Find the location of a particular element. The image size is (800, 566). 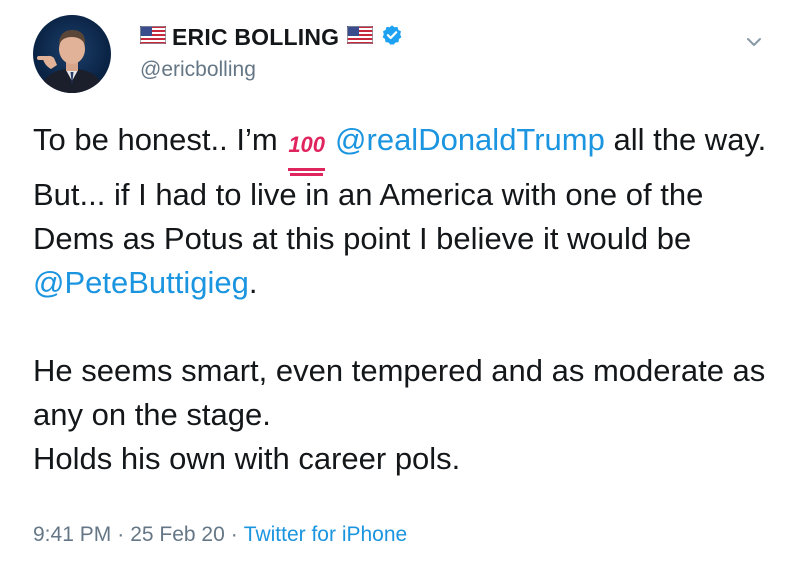

name-row: ERIC BOLLING is located at coordinates (271, 37).